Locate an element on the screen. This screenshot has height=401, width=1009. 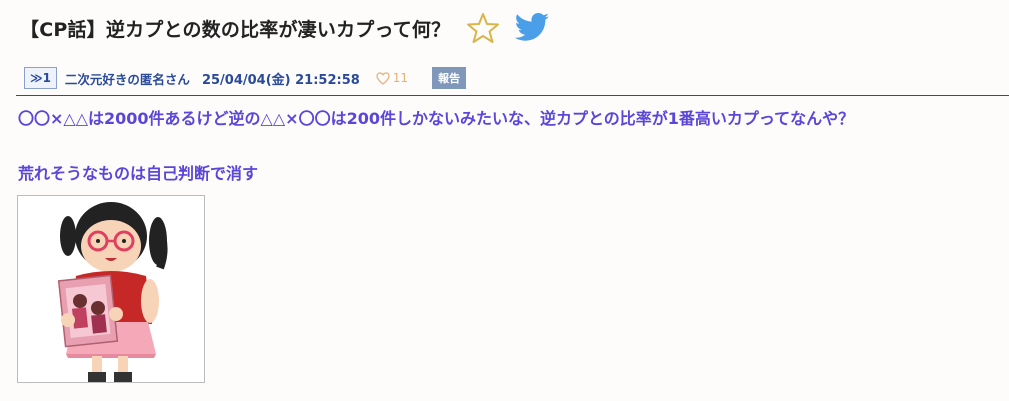
post-divider is located at coordinates (512, 95).